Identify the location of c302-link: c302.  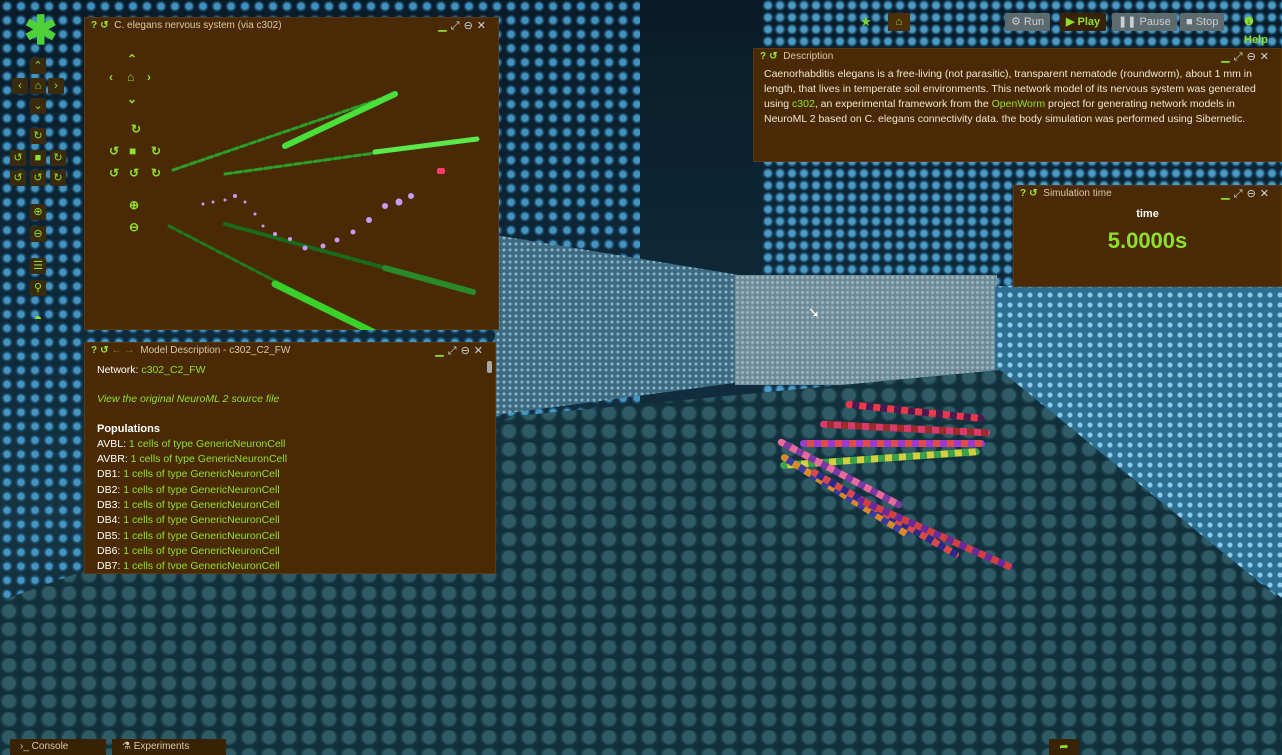
(803, 104).